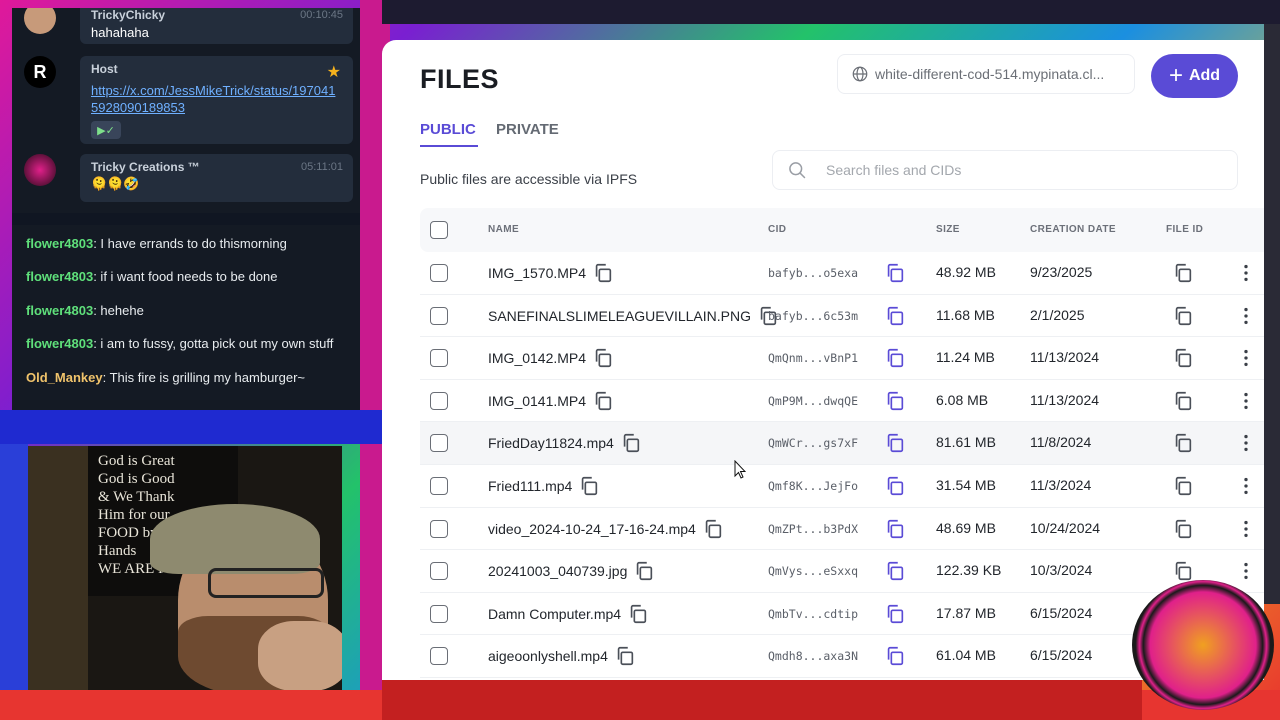  Describe the element at coordinates (813, 486) in the screenshot. I see `file-cid: Qmf8K...JejFo` at that location.